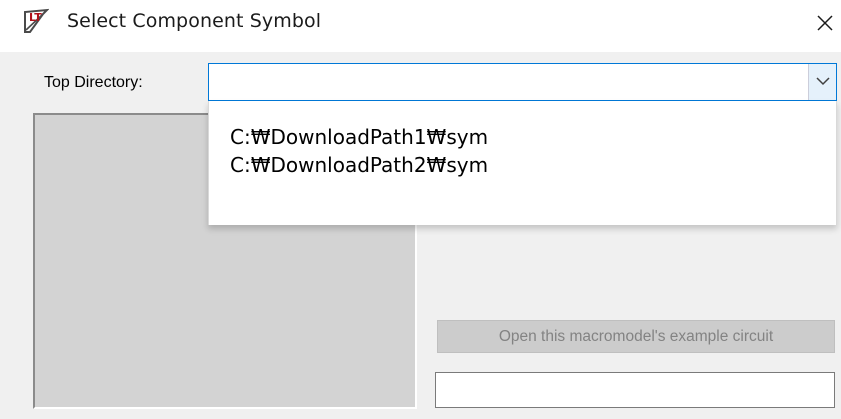  What do you see at coordinates (636, 336) in the screenshot?
I see `open-example-circuit-button: Open this macromodel's example circuit` at bounding box center [636, 336].